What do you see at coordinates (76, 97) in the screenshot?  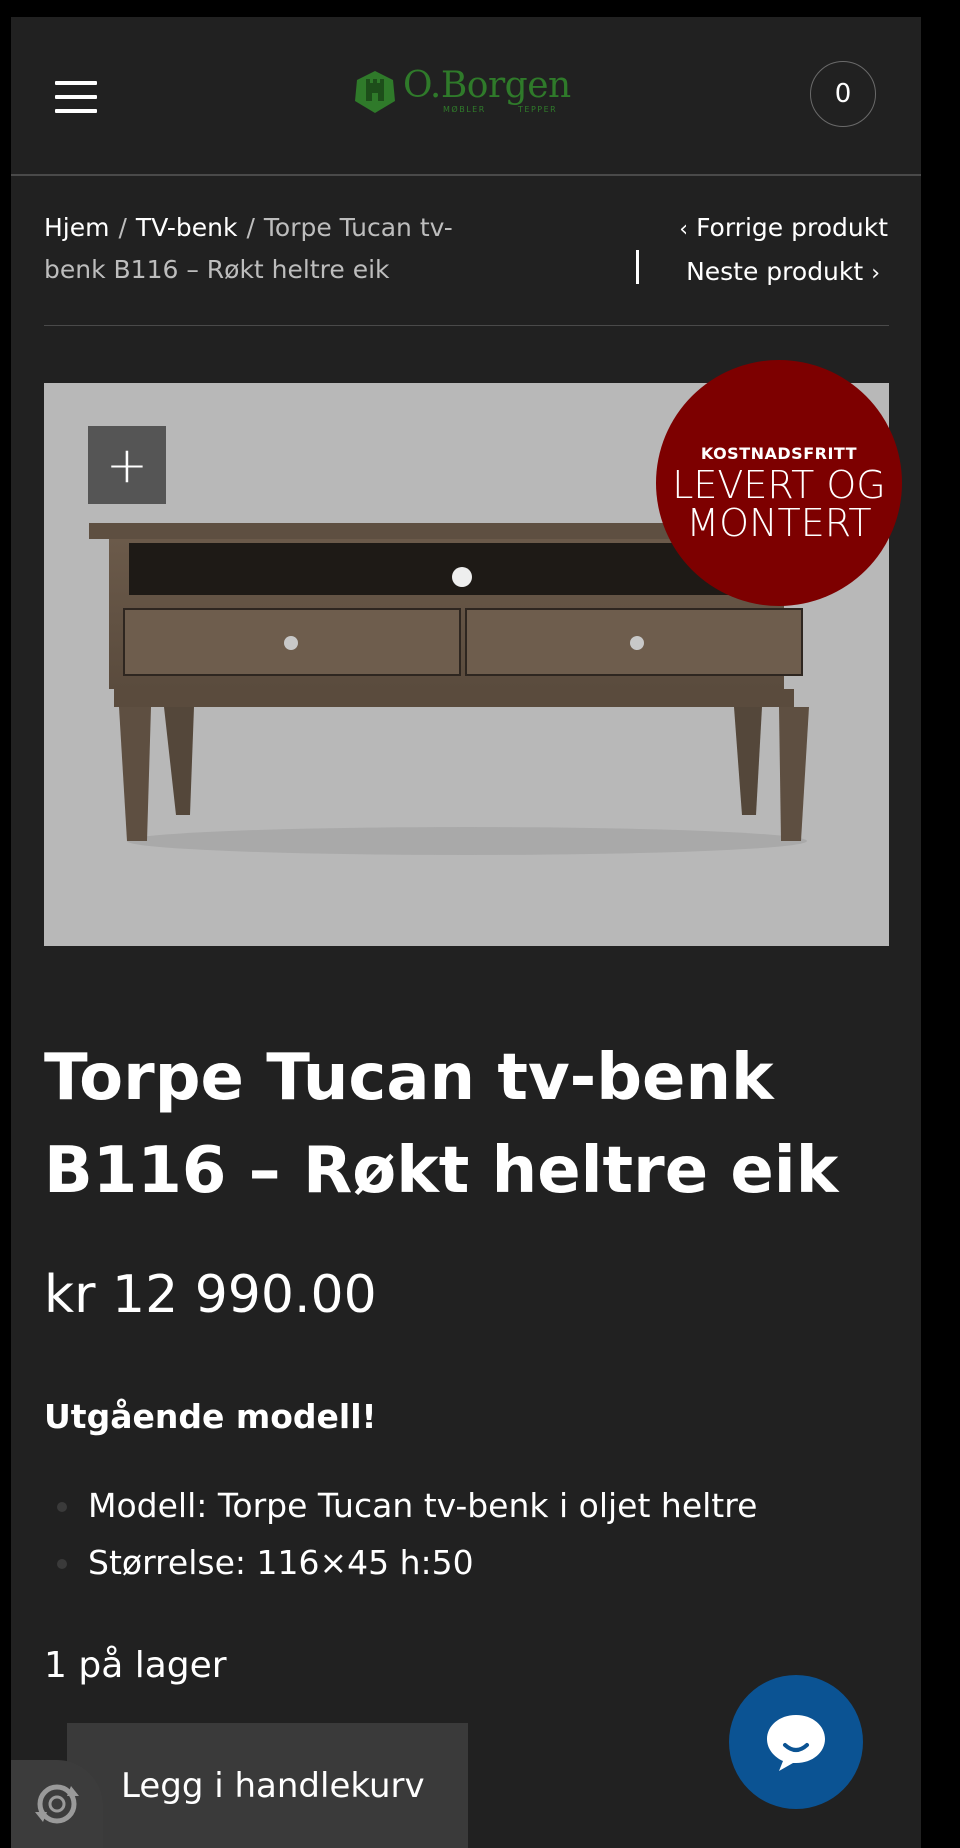 I see `hamburger-icon` at bounding box center [76, 97].